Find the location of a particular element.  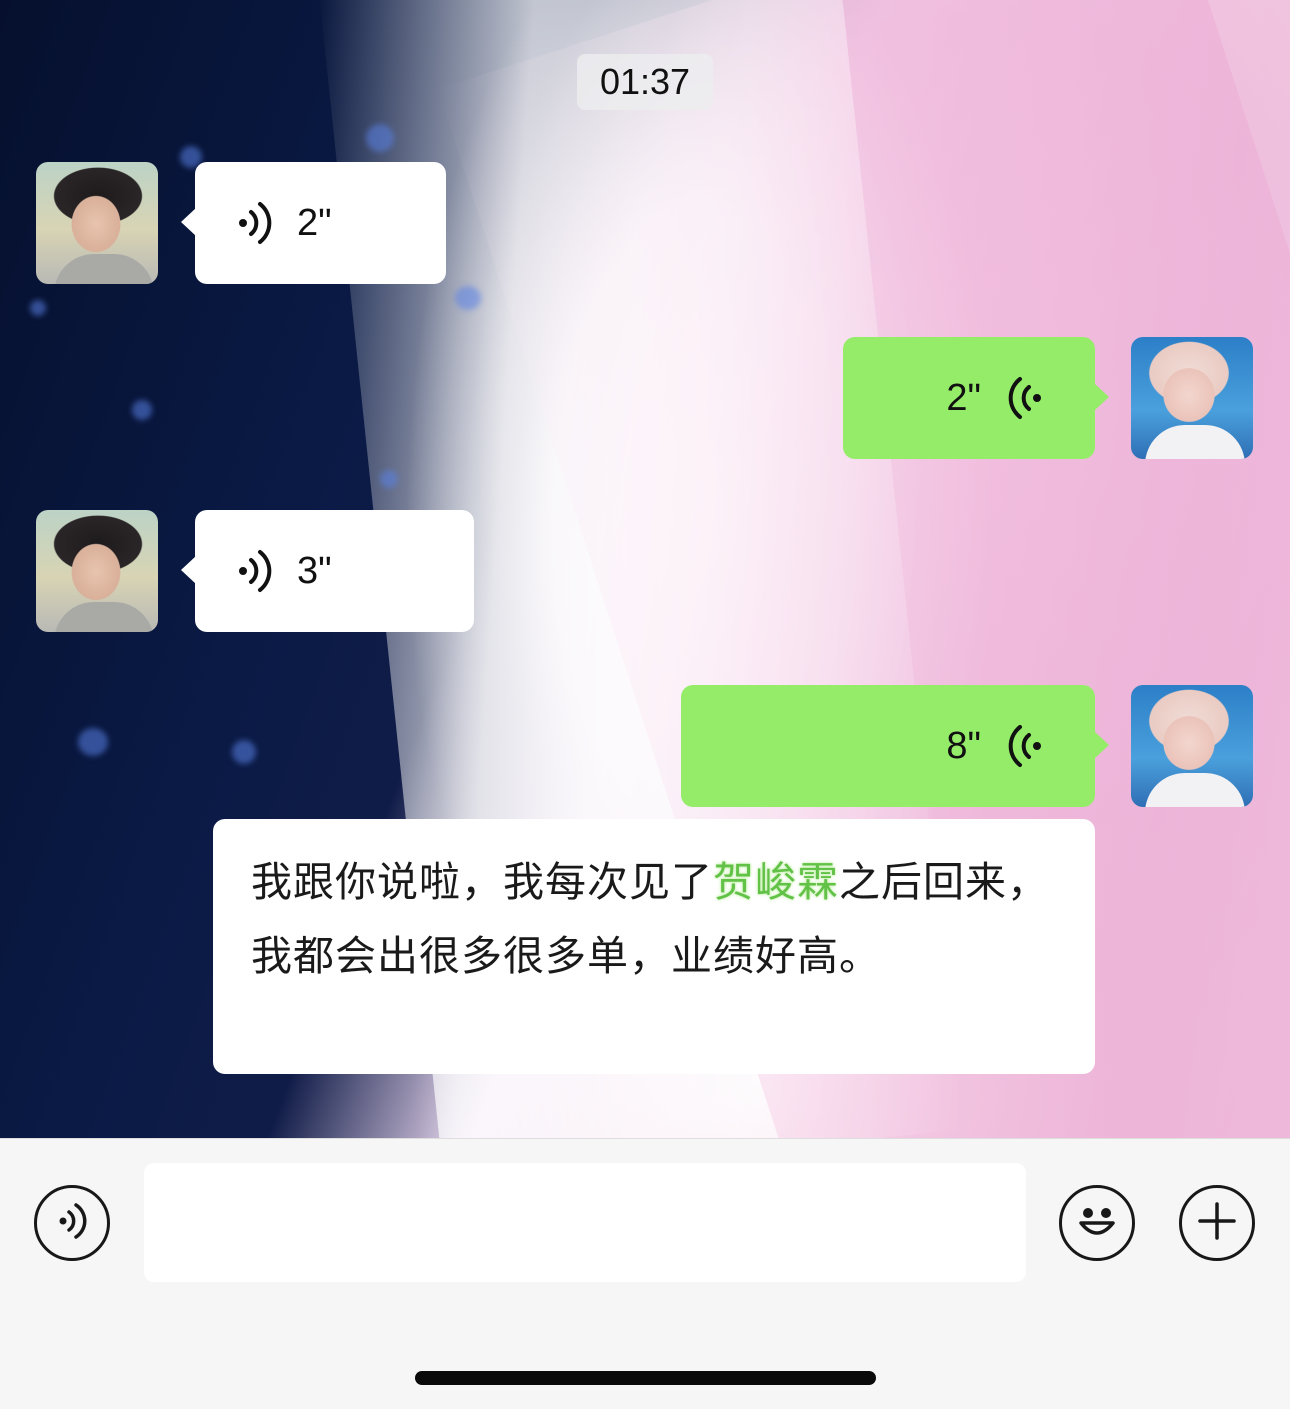

voice-duration: 3" is located at coordinates (314, 570).